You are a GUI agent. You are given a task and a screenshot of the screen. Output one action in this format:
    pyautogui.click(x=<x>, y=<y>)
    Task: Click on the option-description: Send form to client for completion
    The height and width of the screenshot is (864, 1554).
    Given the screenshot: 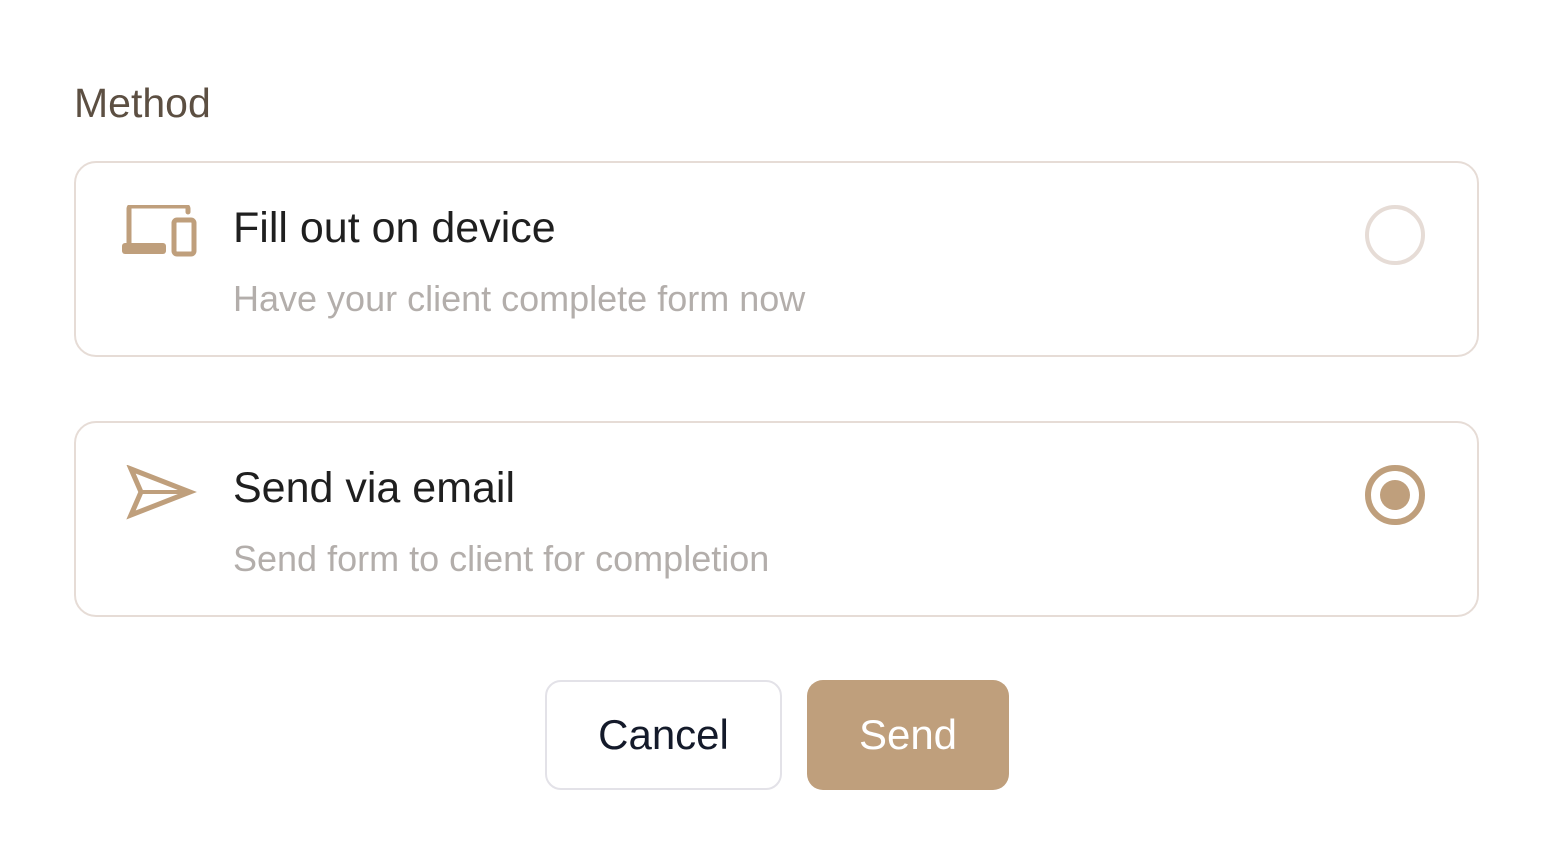 What is the action you would take?
    pyautogui.click(x=501, y=558)
    